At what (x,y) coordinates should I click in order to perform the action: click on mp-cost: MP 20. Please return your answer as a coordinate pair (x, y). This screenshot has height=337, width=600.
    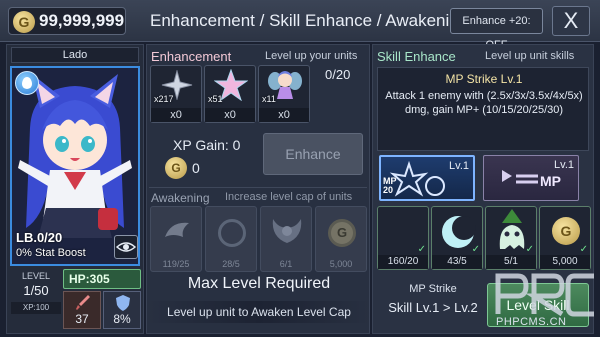
    Looking at the image, I should click on (390, 185).